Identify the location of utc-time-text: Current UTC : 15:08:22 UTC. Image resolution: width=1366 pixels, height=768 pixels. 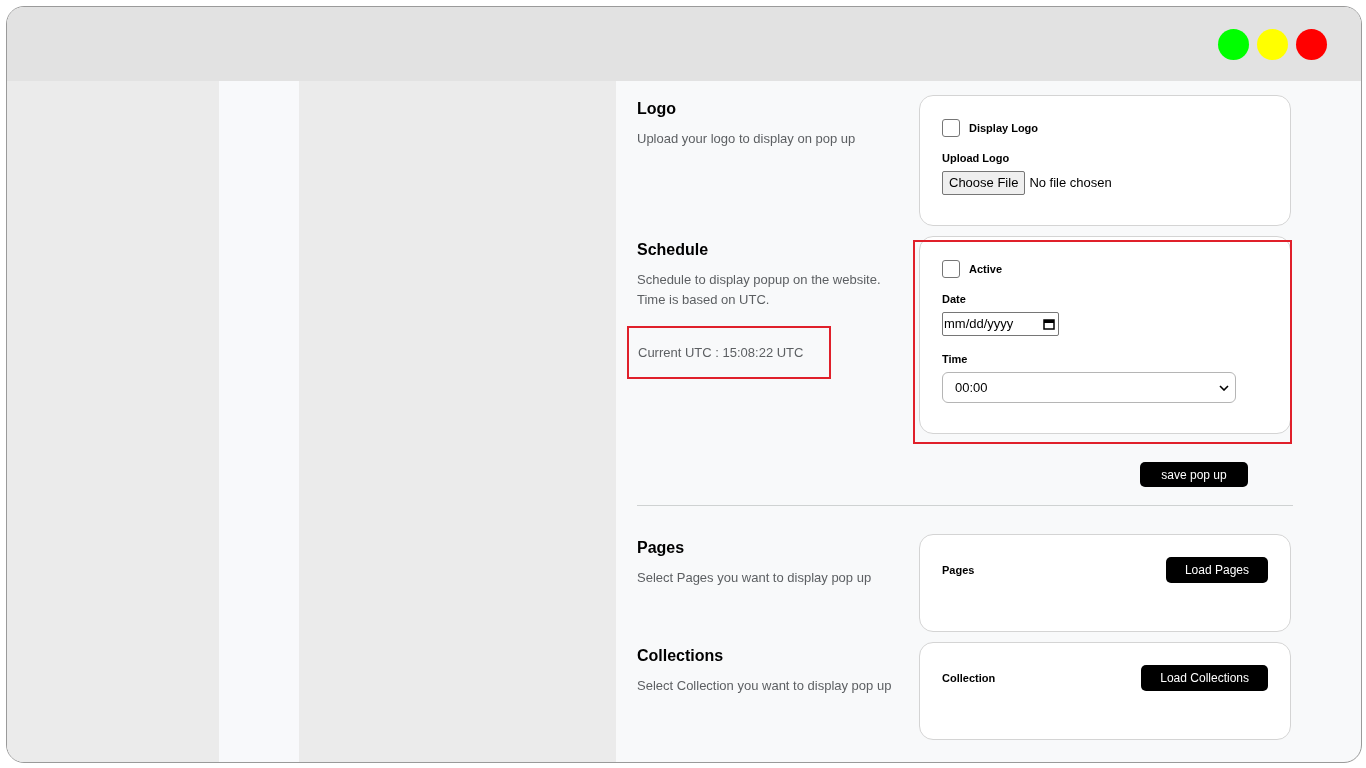
(721, 352).